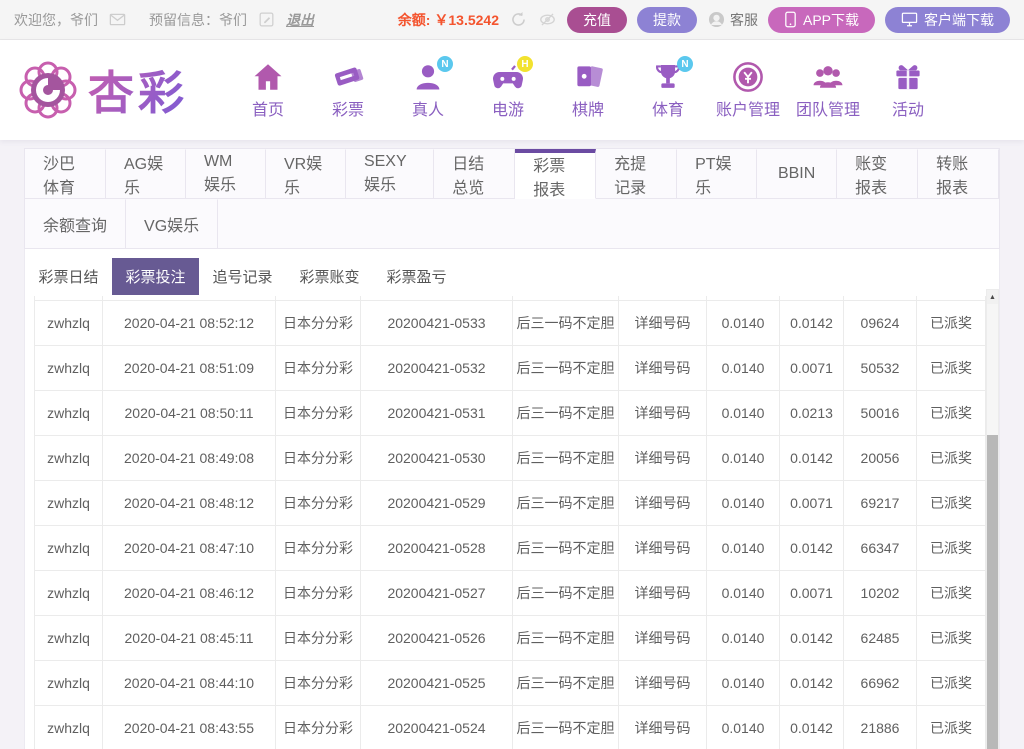 The image size is (1024, 749). What do you see at coordinates (812, 548) in the screenshot?
I see `cell-amount: 0.0142` at bounding box center [812, 548].